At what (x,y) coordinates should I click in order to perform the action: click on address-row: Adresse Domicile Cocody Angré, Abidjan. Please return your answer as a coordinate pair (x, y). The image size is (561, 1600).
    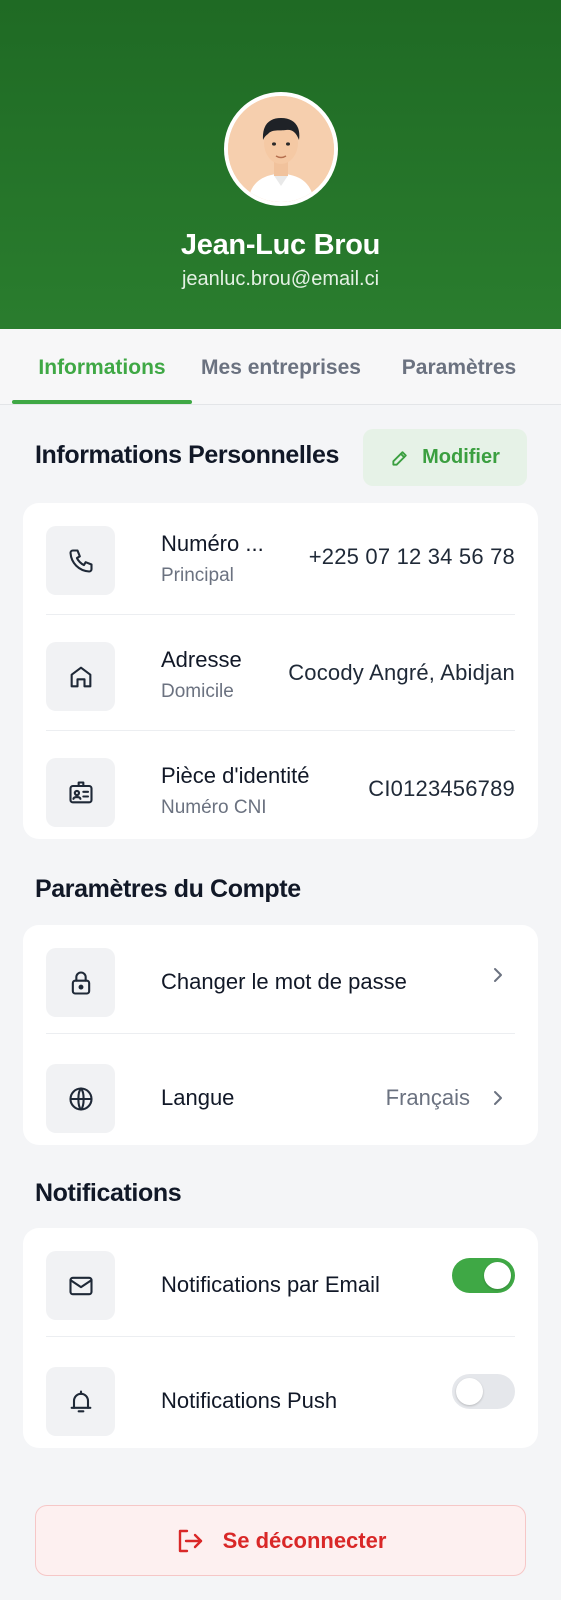
    Looking at the image, I should click on (280, 677).